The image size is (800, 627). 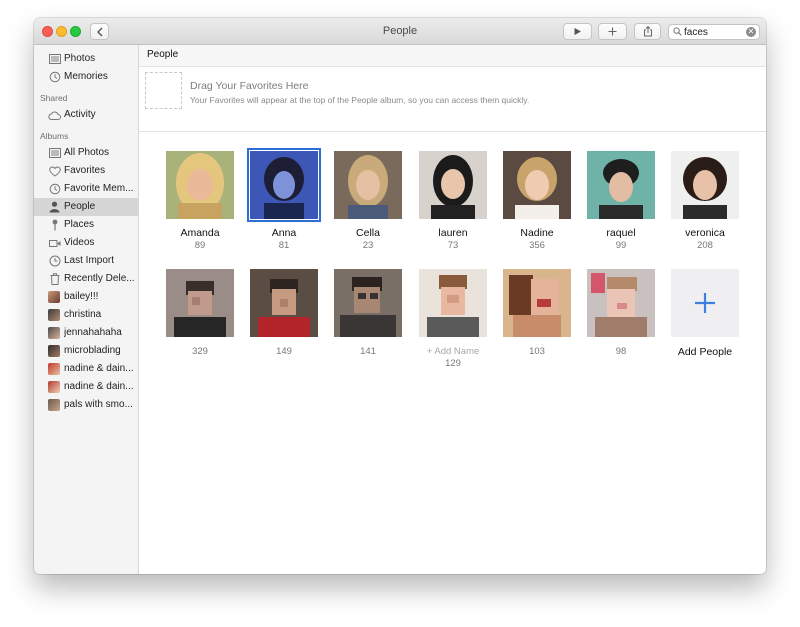 I want to click on sidebar-item-people: People, so click(x=86, y=207).